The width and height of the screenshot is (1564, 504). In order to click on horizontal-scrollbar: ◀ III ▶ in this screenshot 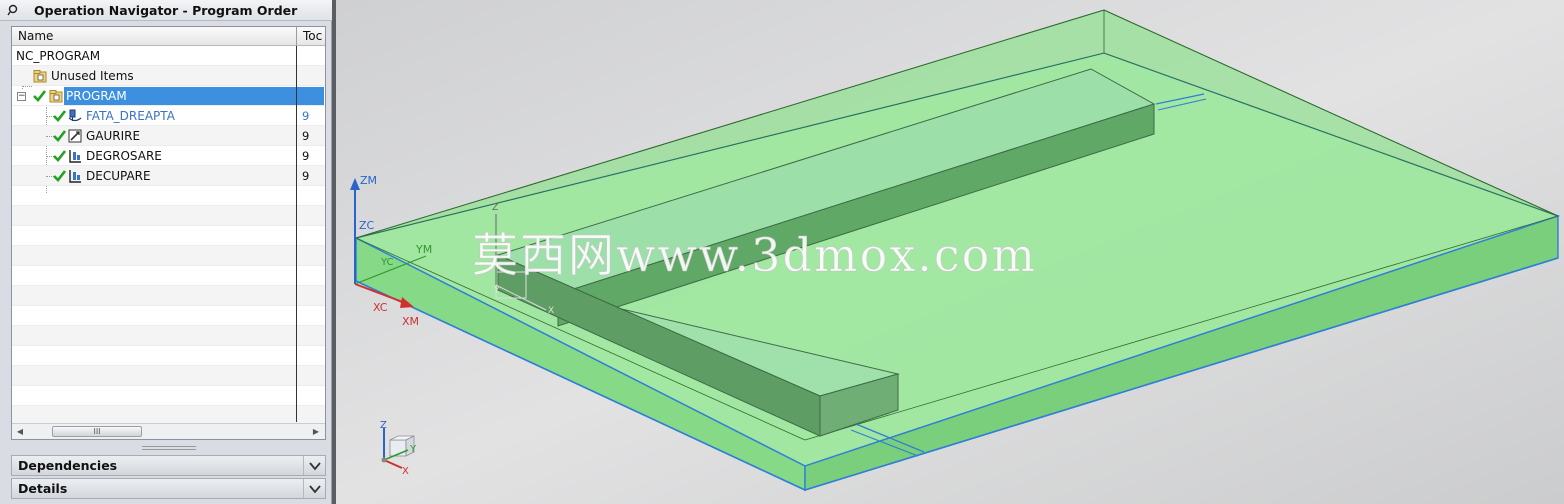, I will do `click(168, 431)`.